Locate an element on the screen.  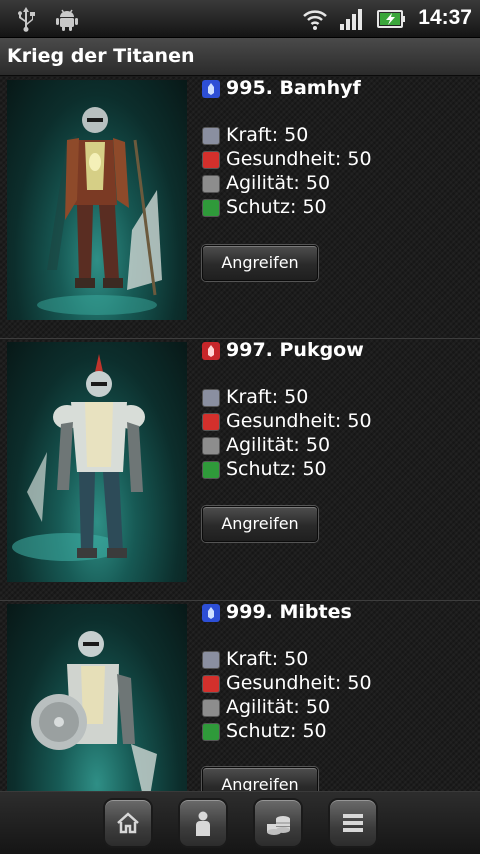
android-debug-icon is located at coordinates (67, 20).